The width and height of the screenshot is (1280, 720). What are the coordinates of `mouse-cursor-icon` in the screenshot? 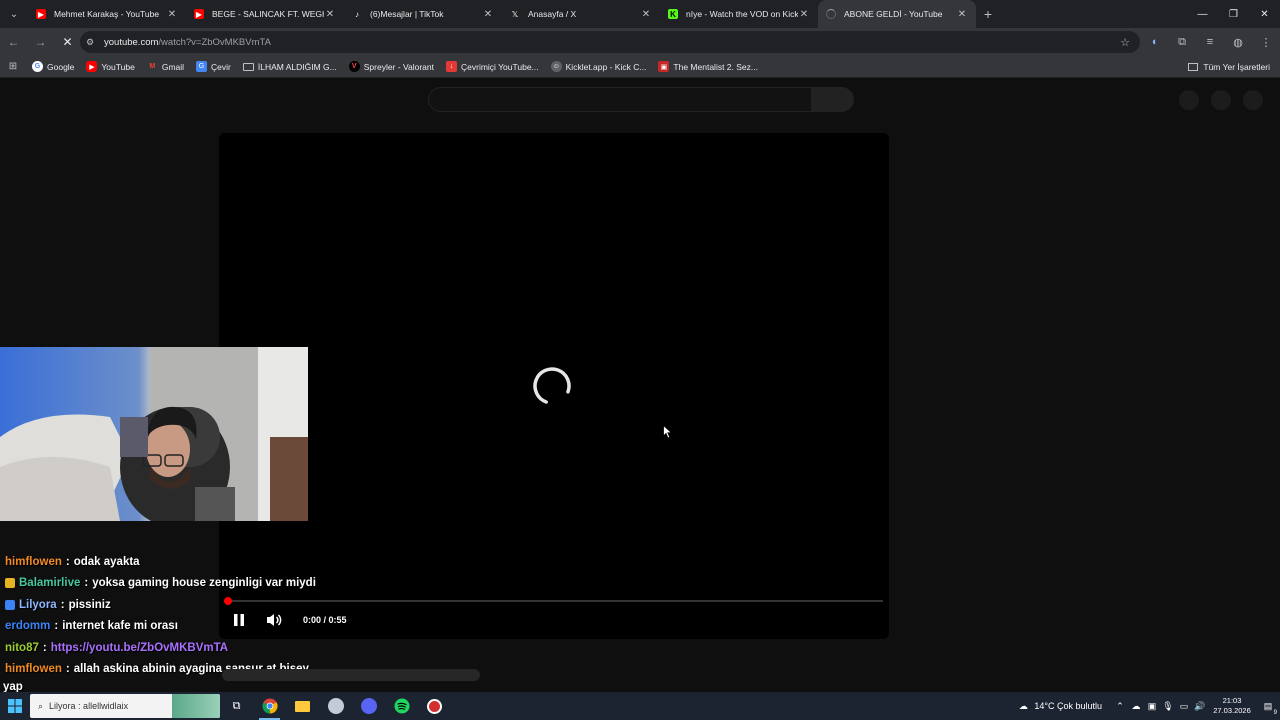 It's located at (668, 432).